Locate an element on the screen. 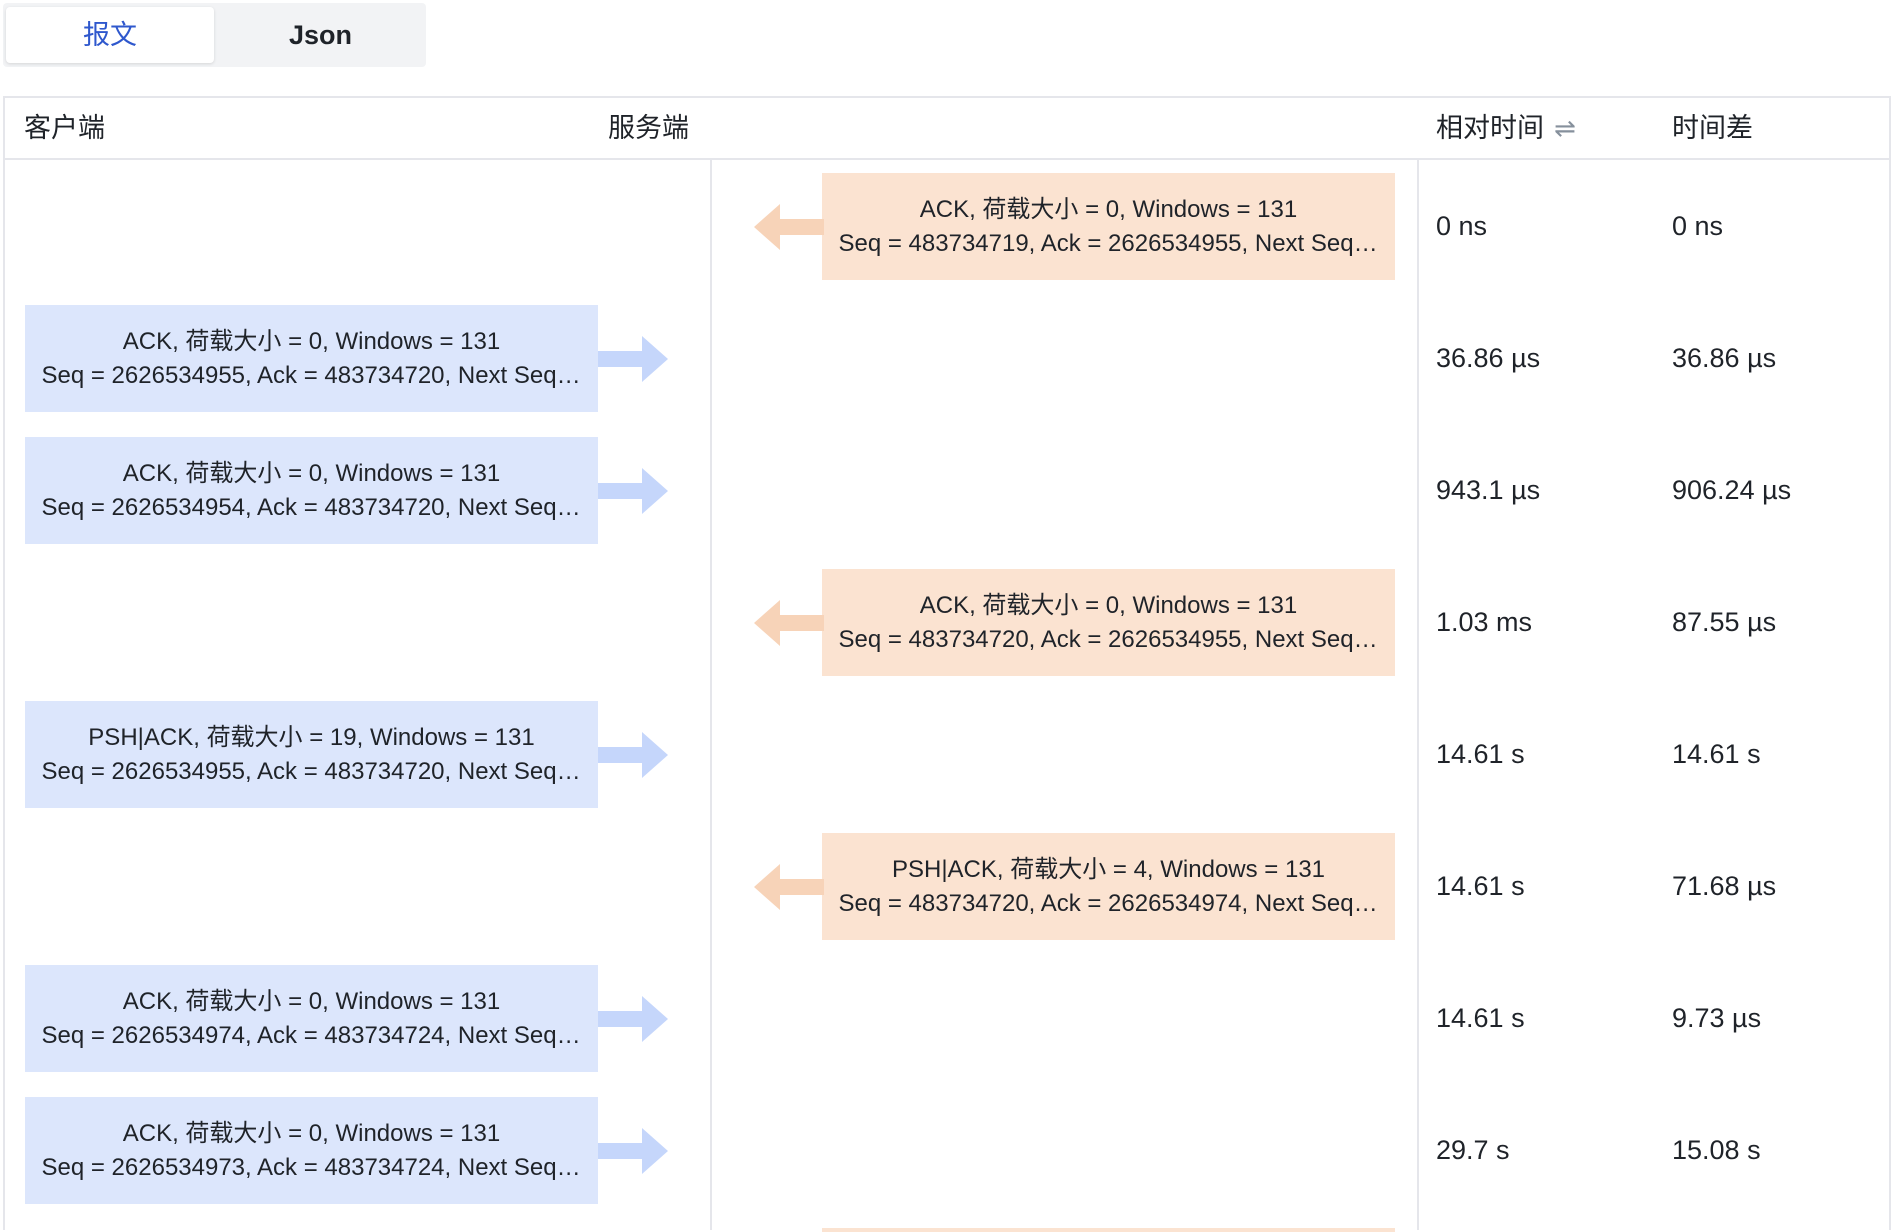 The height and width of the screenshot is (1232, 1894). time-diff-cell: 14.61 s is located at coordinates (1716, 754).